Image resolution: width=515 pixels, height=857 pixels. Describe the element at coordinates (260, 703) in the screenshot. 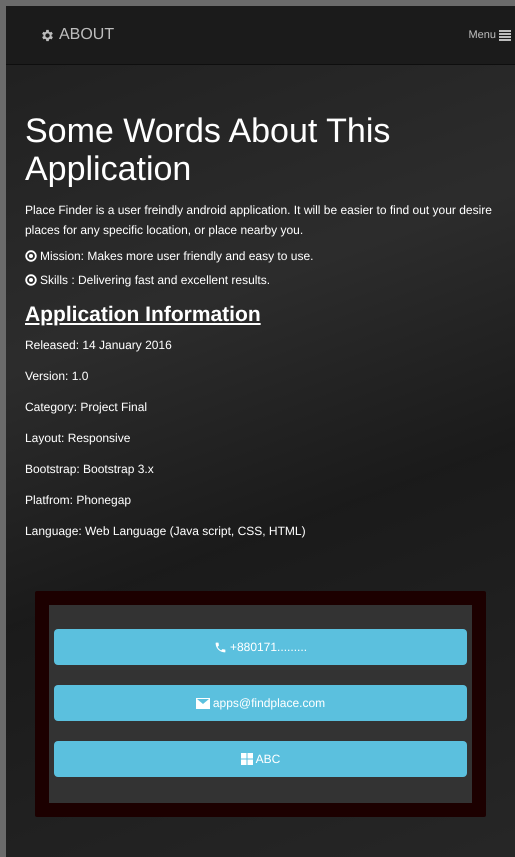

I see `contact-button: apps@findplace.com` at that location.